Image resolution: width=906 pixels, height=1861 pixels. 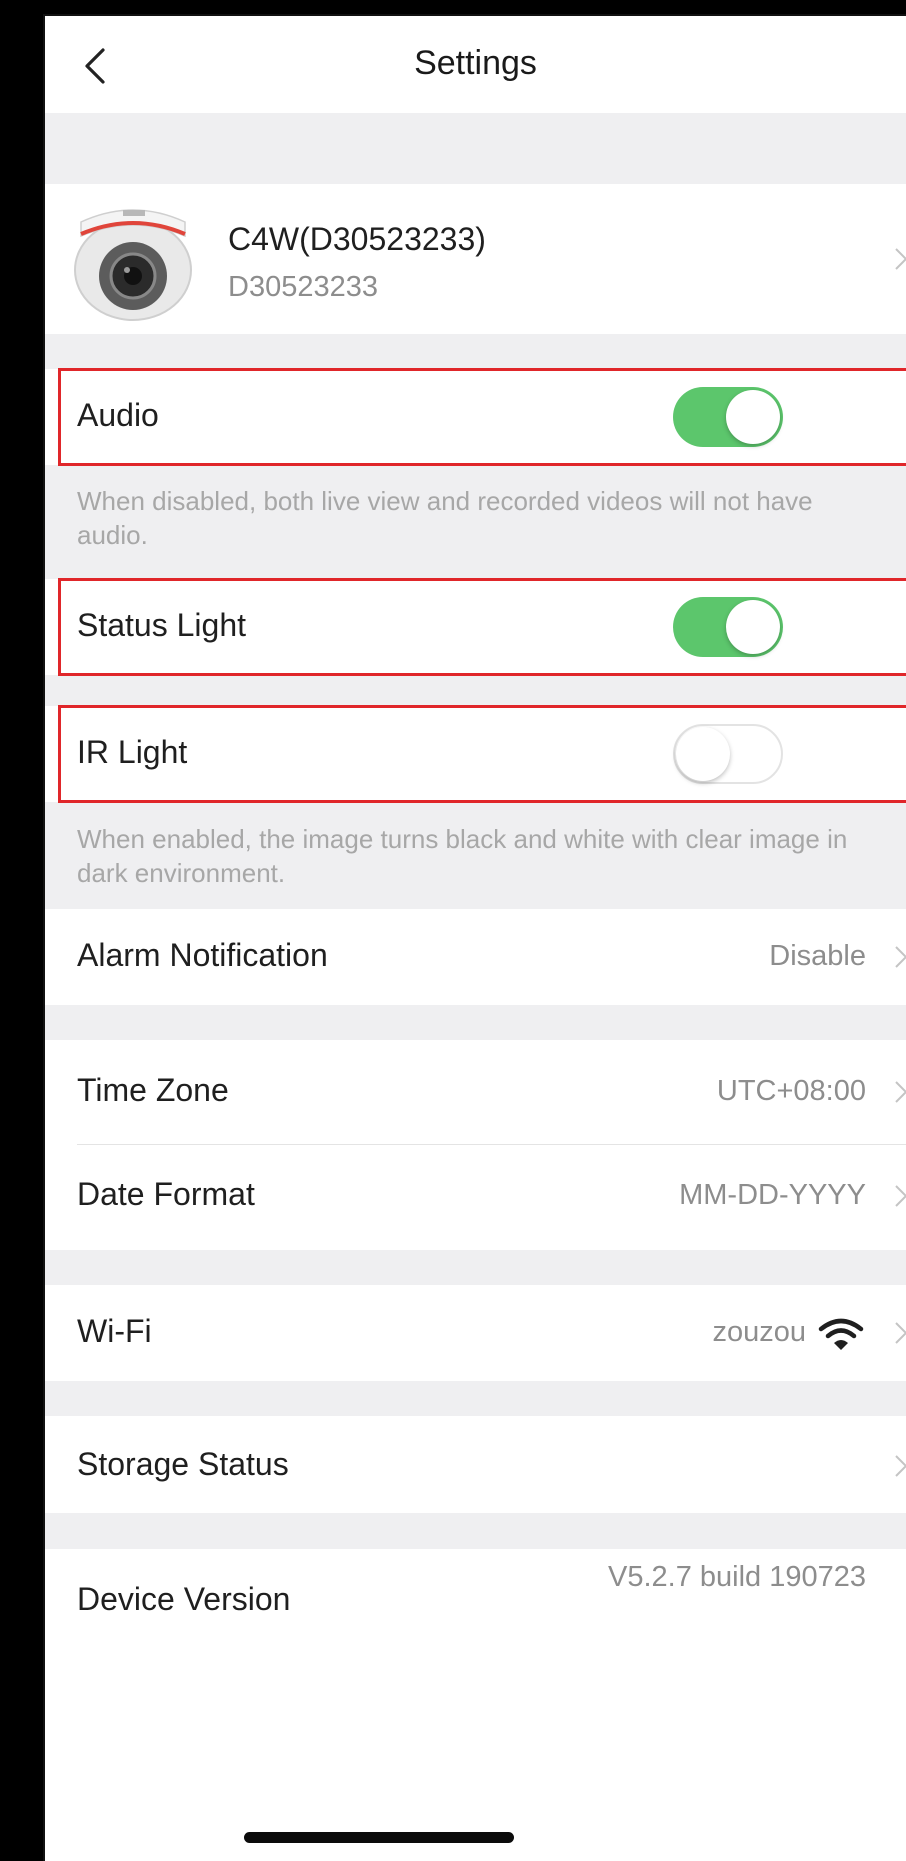 What do you see at coordinates (482, 417) in the screenshot?
I see `audio-highlight-box` at bounding box center [482, 417].